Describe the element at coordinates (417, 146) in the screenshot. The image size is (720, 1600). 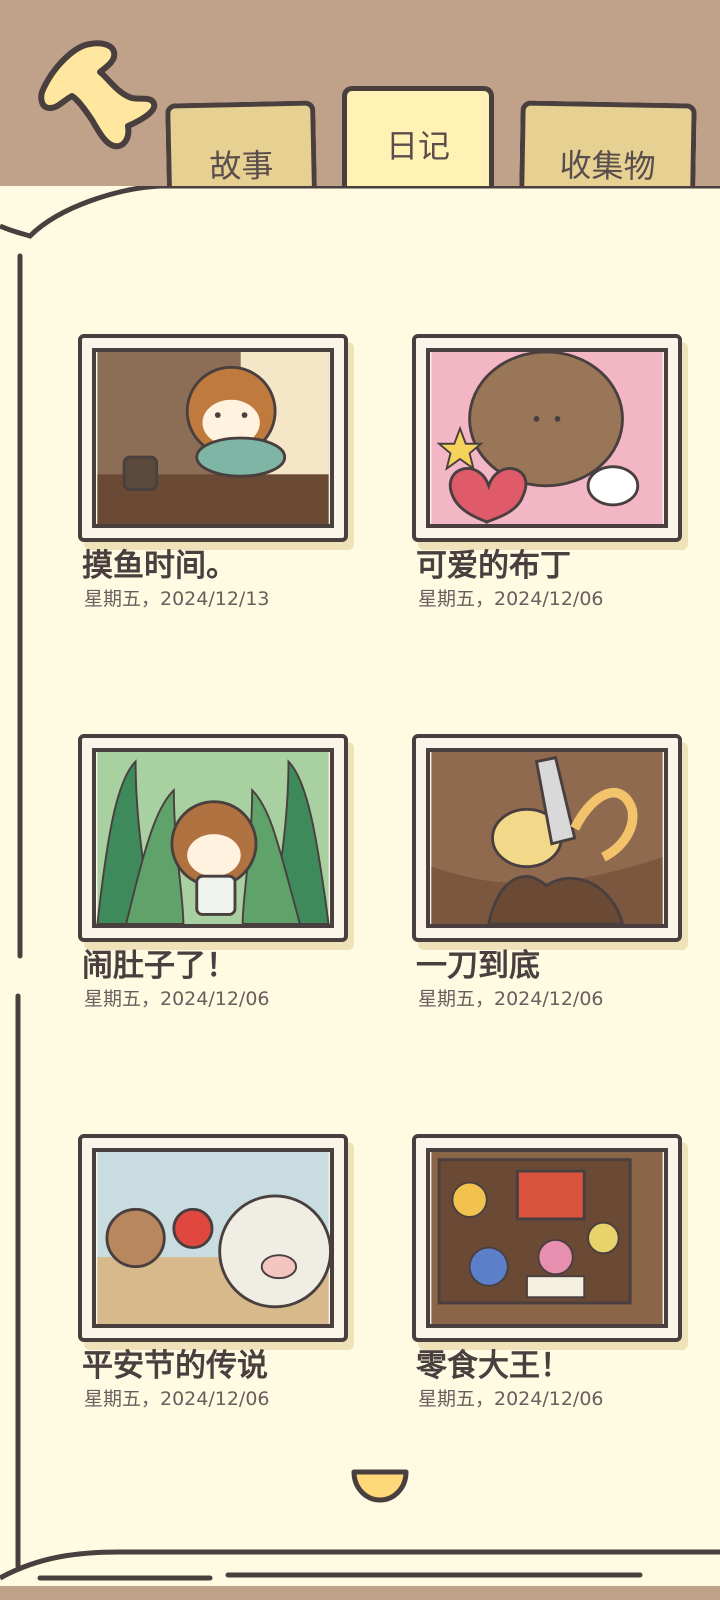
I see `tab-diary-label: 日记` at that location.